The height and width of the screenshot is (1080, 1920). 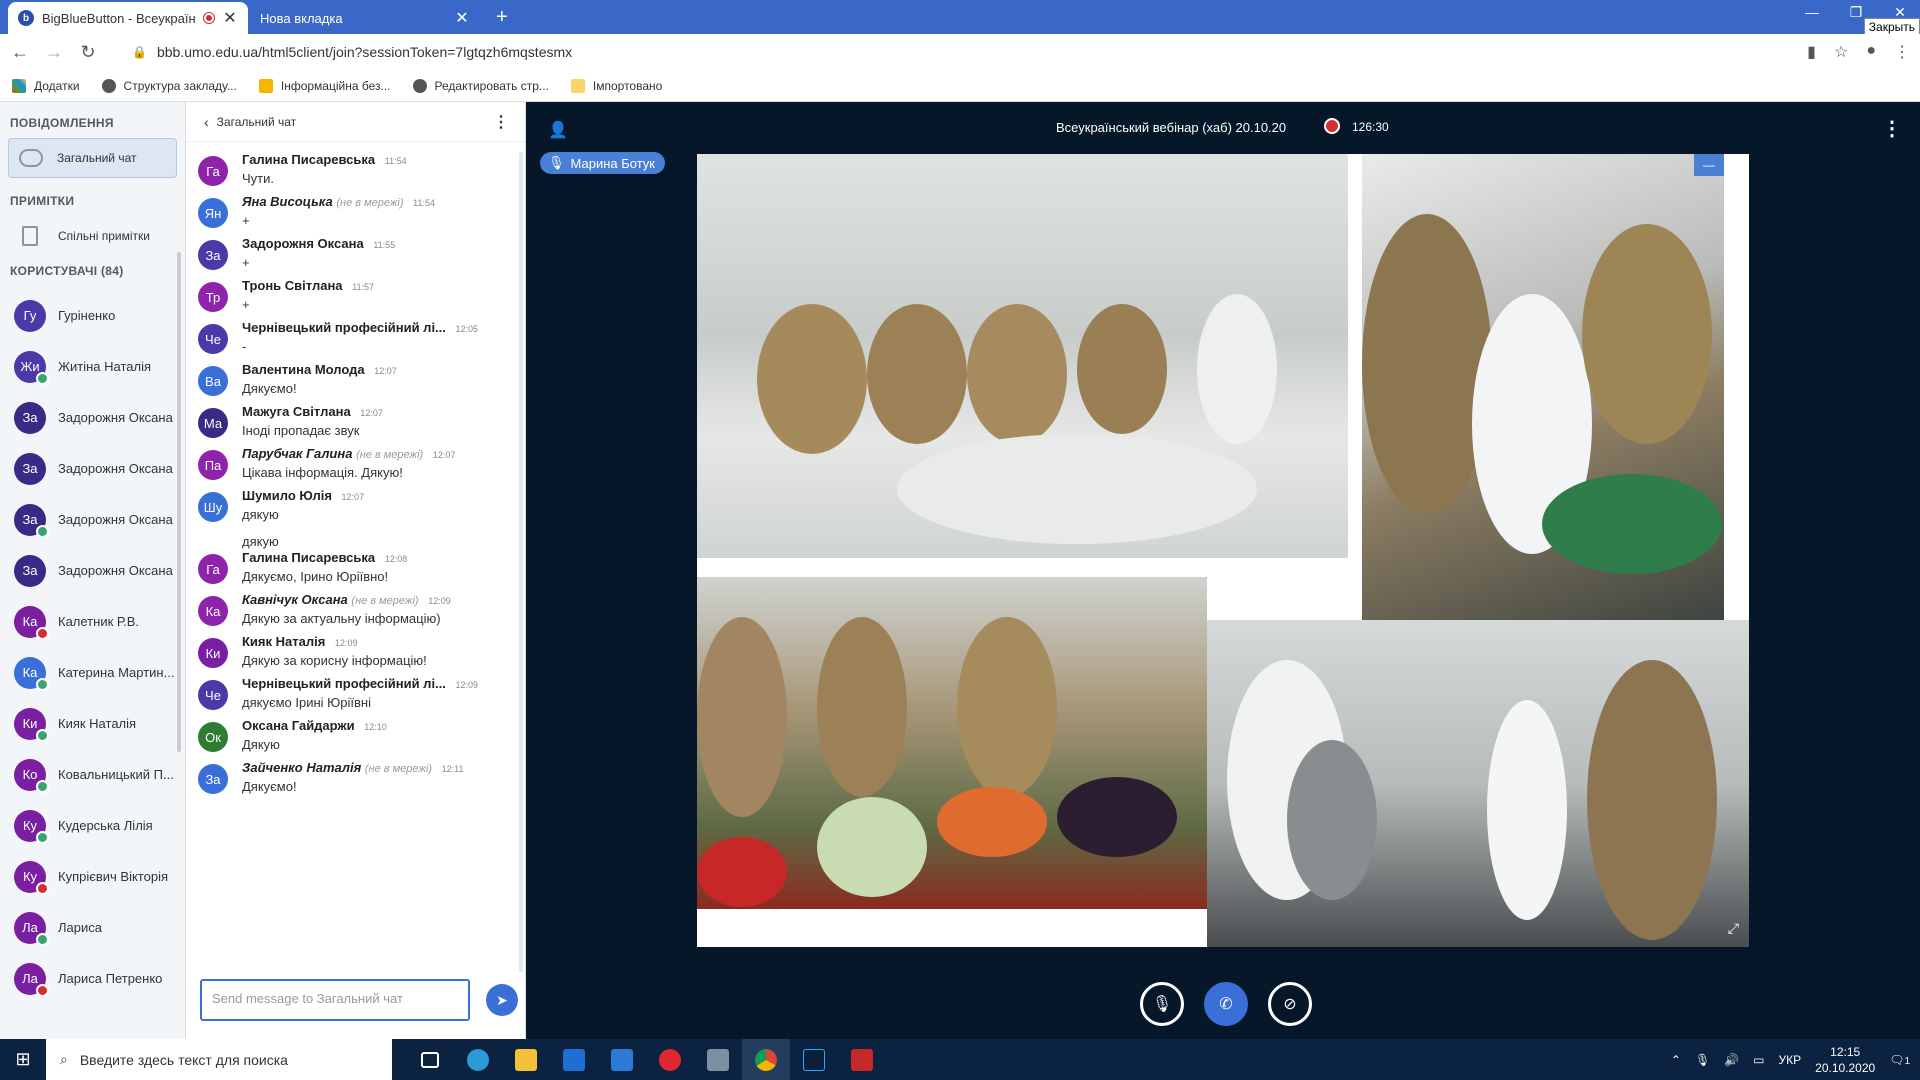 What do you see at coordinates (139, 52) in the screenshot?
I see `lock-icon: 🔒` at bounding box center [139, 52].